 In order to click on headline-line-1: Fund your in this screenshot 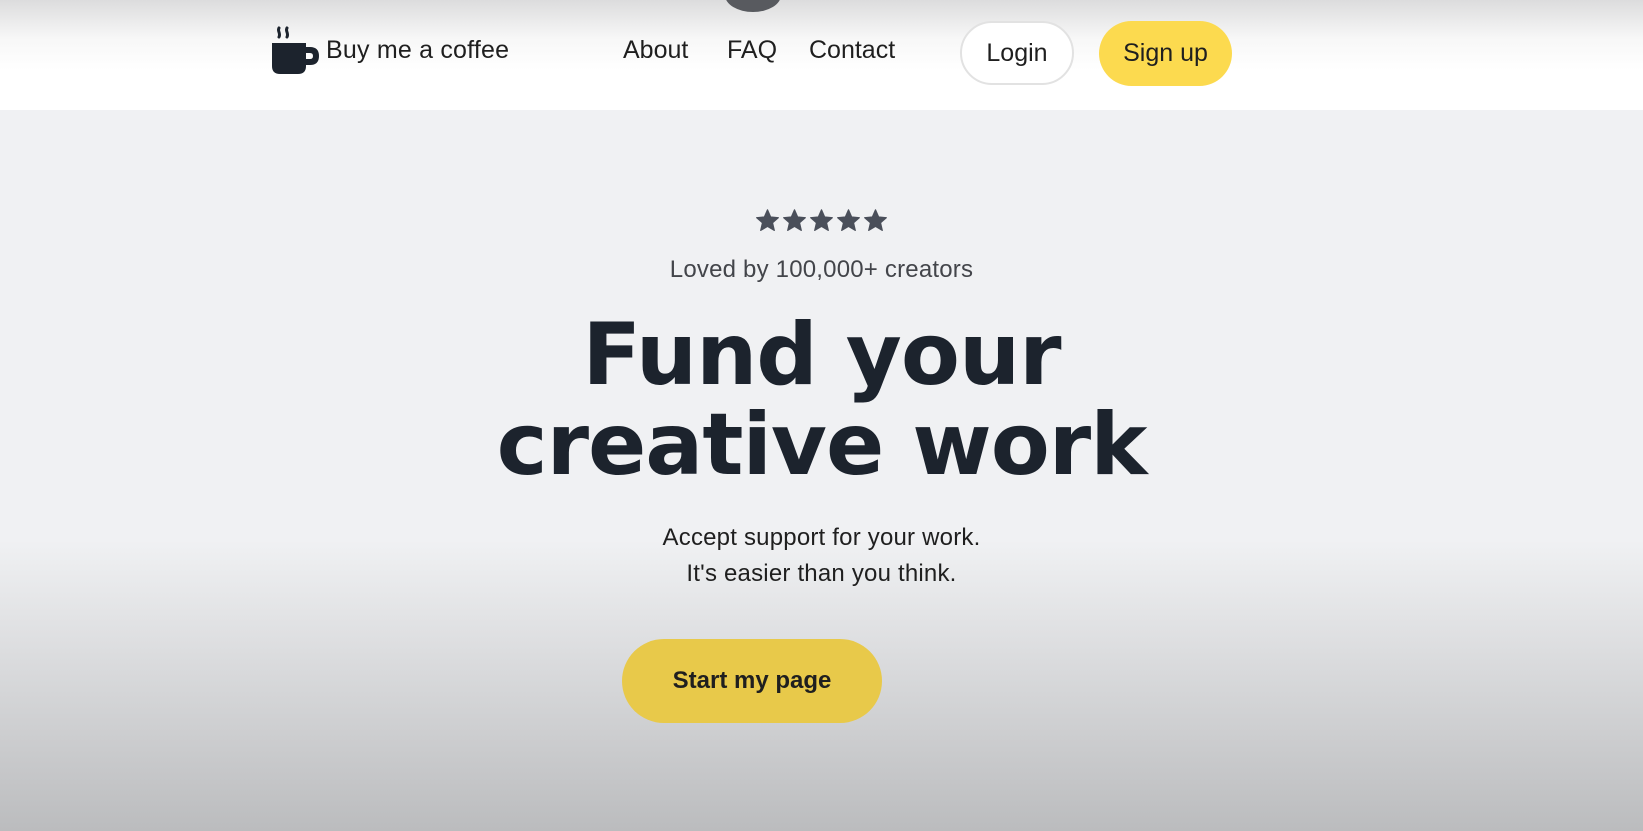, I will do `click(821, 355)`.